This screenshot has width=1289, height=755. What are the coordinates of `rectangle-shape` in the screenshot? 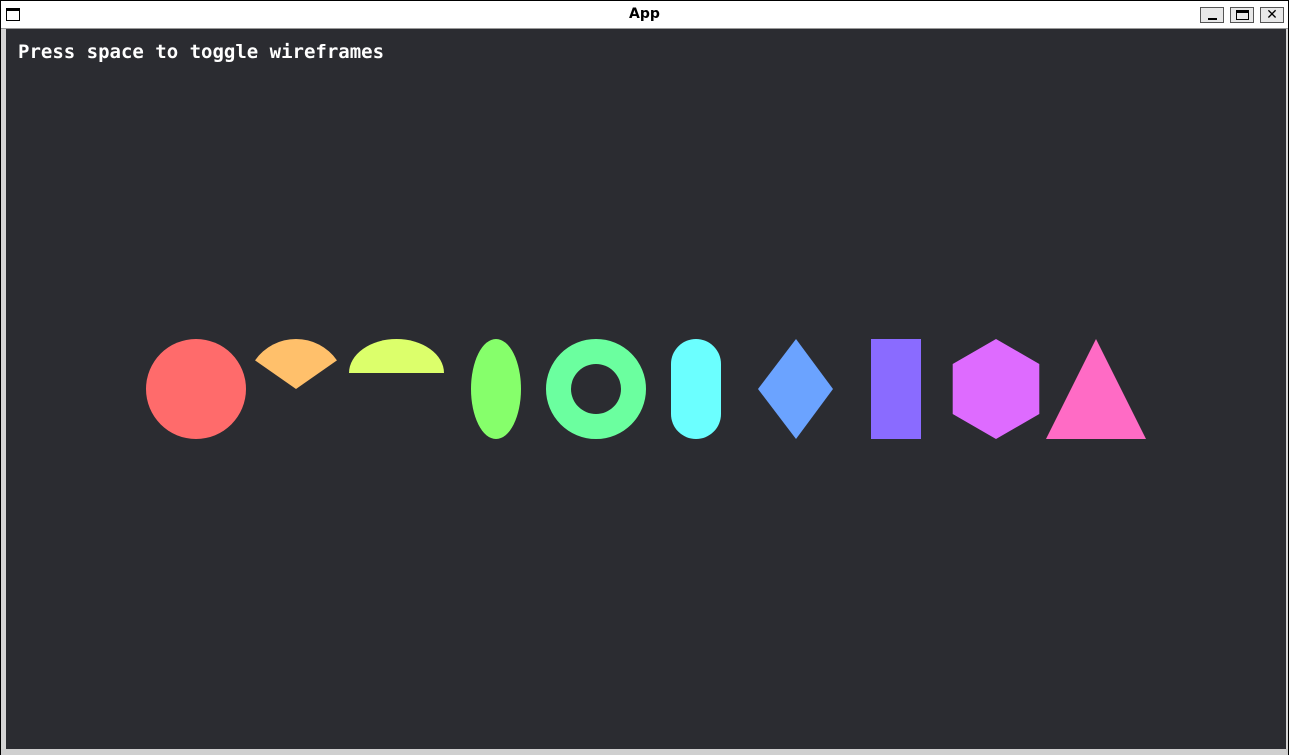 It's located at (896, 389).